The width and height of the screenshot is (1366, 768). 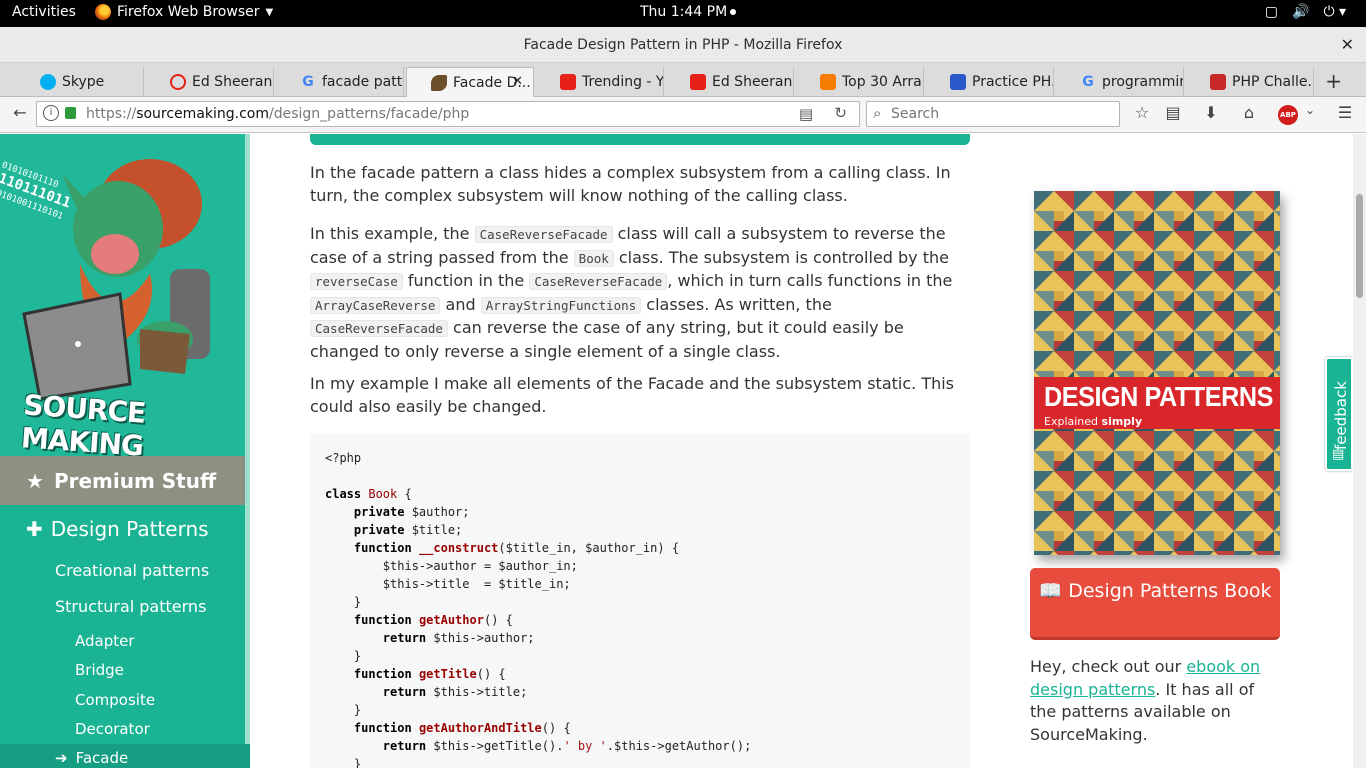 I want to click on window-icon: ▢, so click(x=1271, y=12).